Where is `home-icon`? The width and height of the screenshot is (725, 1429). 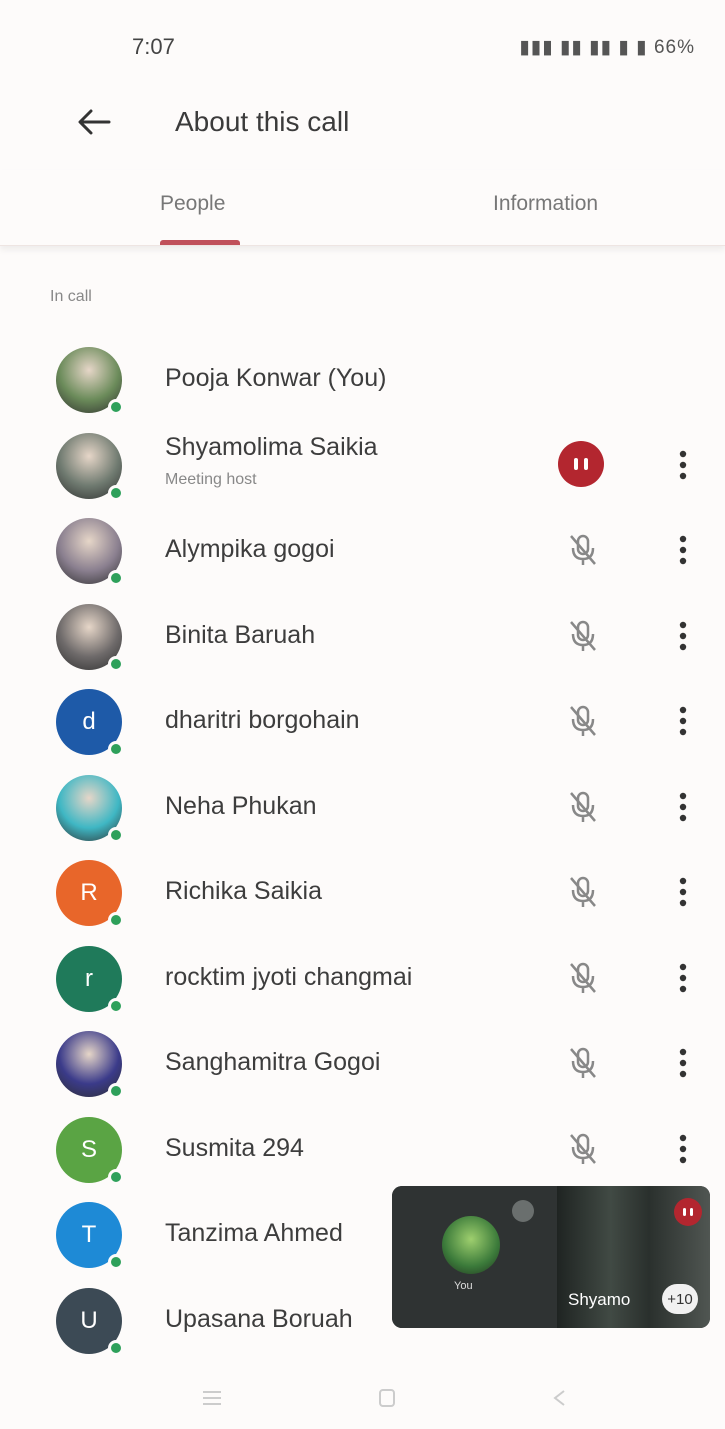
home-icon is located at coordinates (387, 1398).